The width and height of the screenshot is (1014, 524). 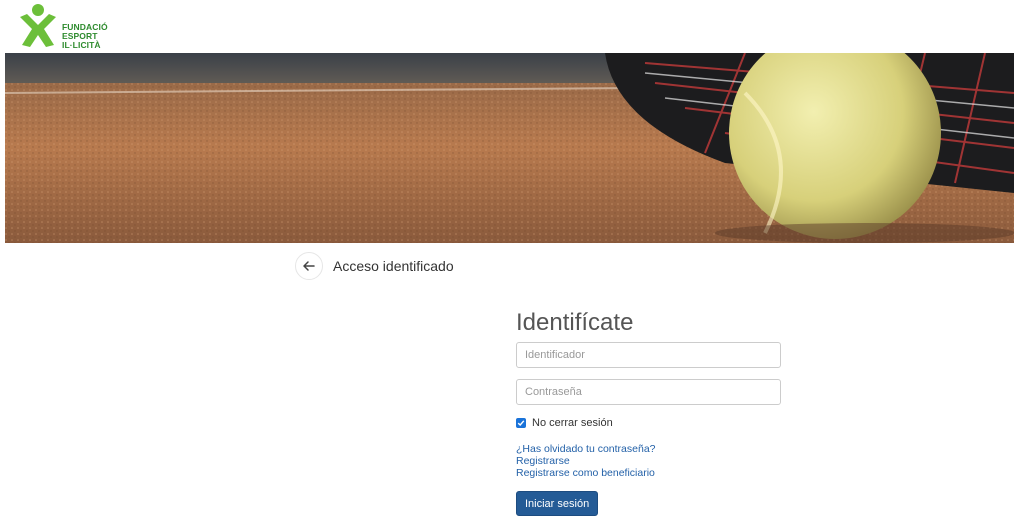 I want to click on login-button: Iniciar sesión, so click(x=557, y=503).